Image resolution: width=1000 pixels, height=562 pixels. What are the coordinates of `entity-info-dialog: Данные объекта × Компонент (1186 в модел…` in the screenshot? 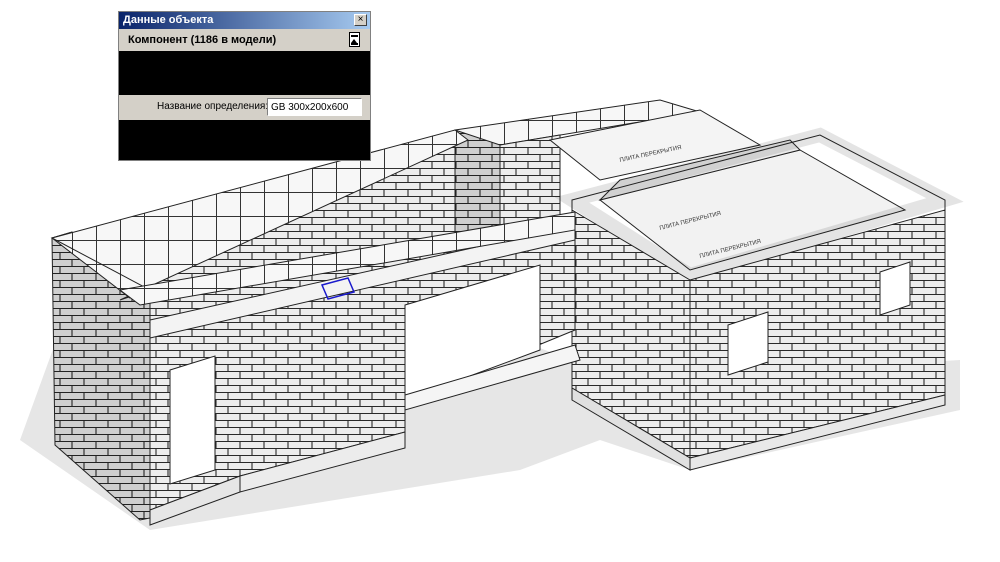 It's located at (244, 86).